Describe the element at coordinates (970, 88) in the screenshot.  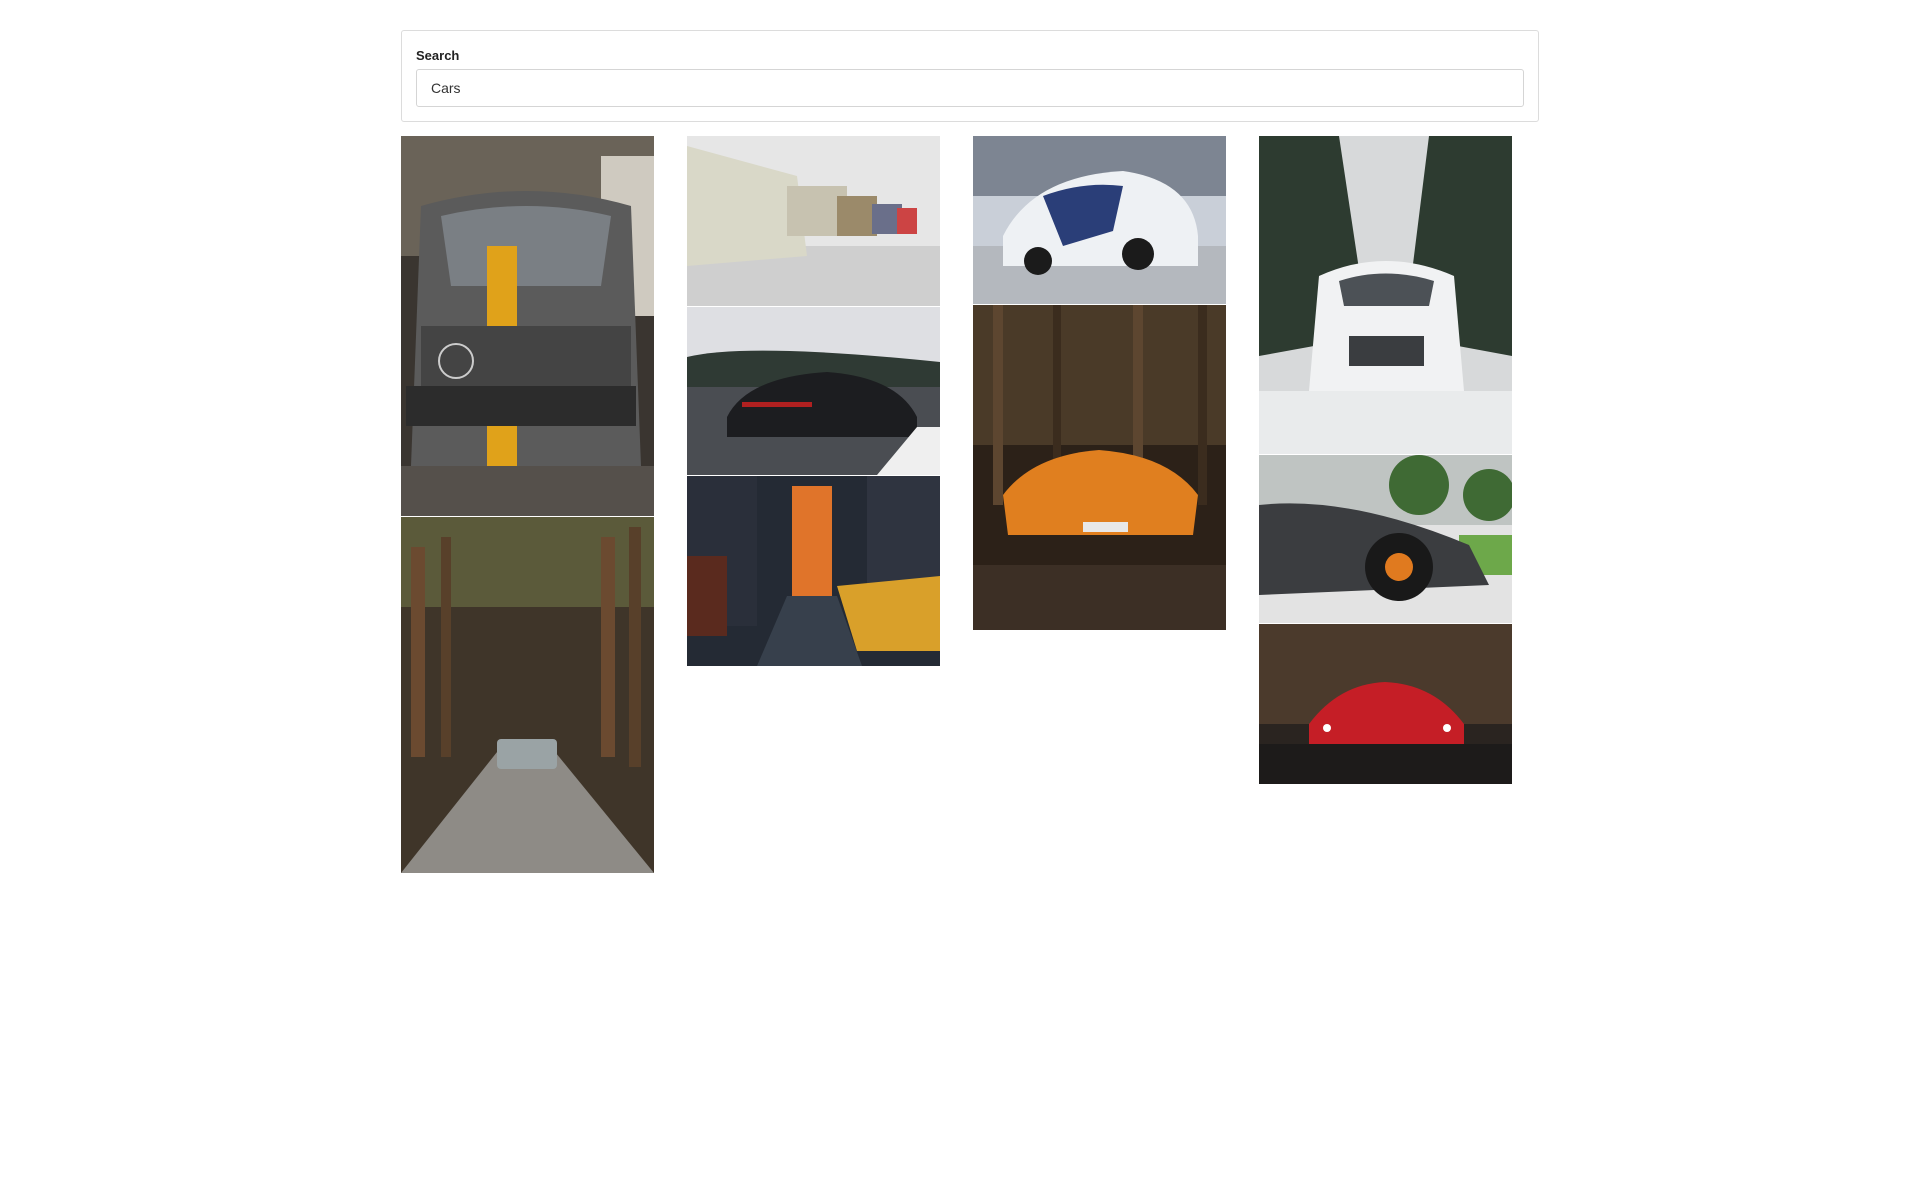
I see `search-input` at that location.